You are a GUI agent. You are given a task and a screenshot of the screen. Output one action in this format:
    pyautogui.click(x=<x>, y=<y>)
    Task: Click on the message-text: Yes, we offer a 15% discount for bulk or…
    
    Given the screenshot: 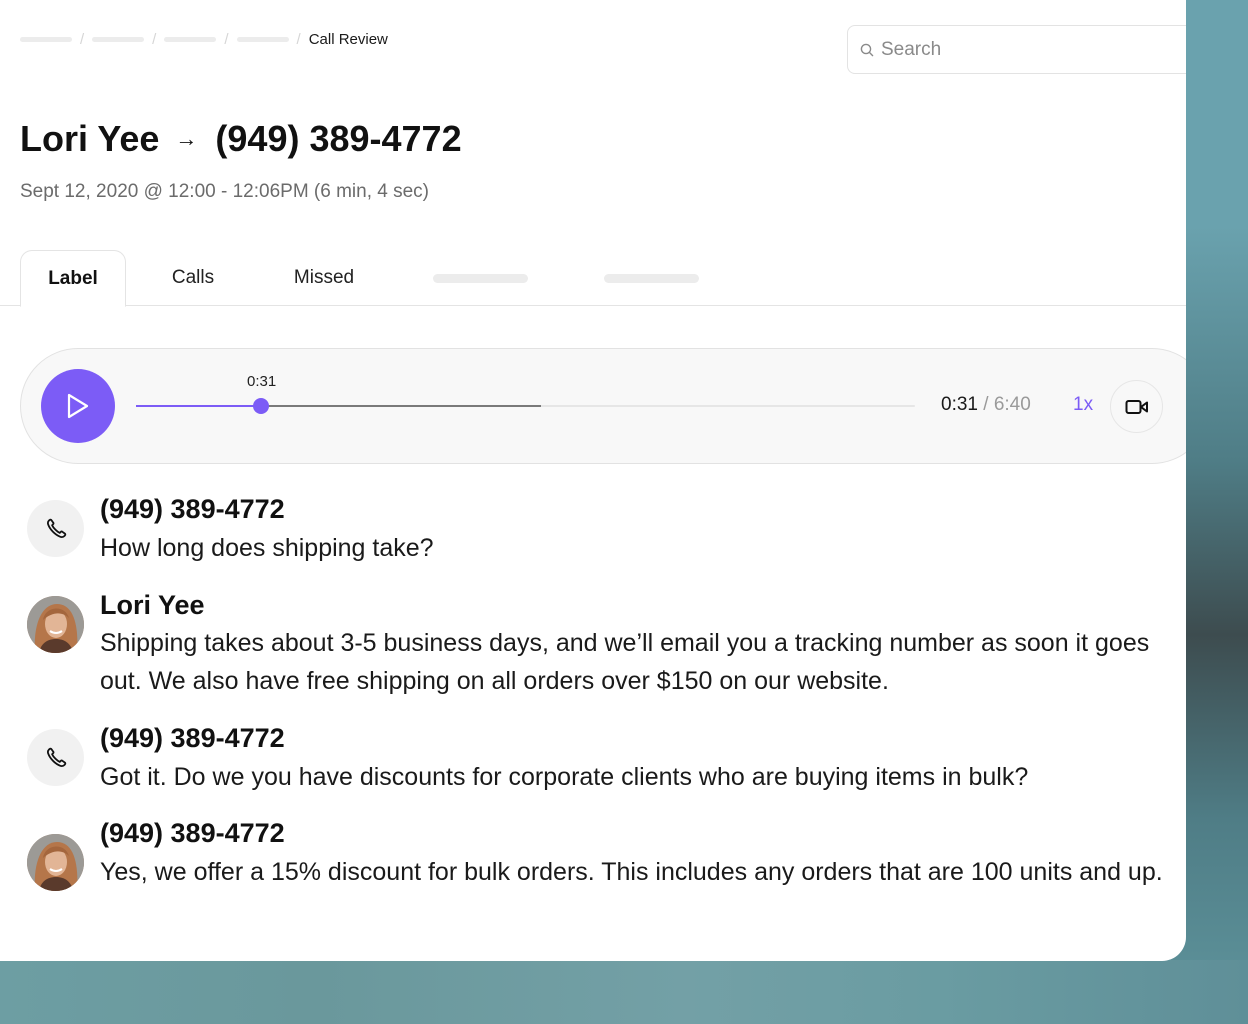 What is the action you would take?
    pyautogui.click(x=631, y=872)
    